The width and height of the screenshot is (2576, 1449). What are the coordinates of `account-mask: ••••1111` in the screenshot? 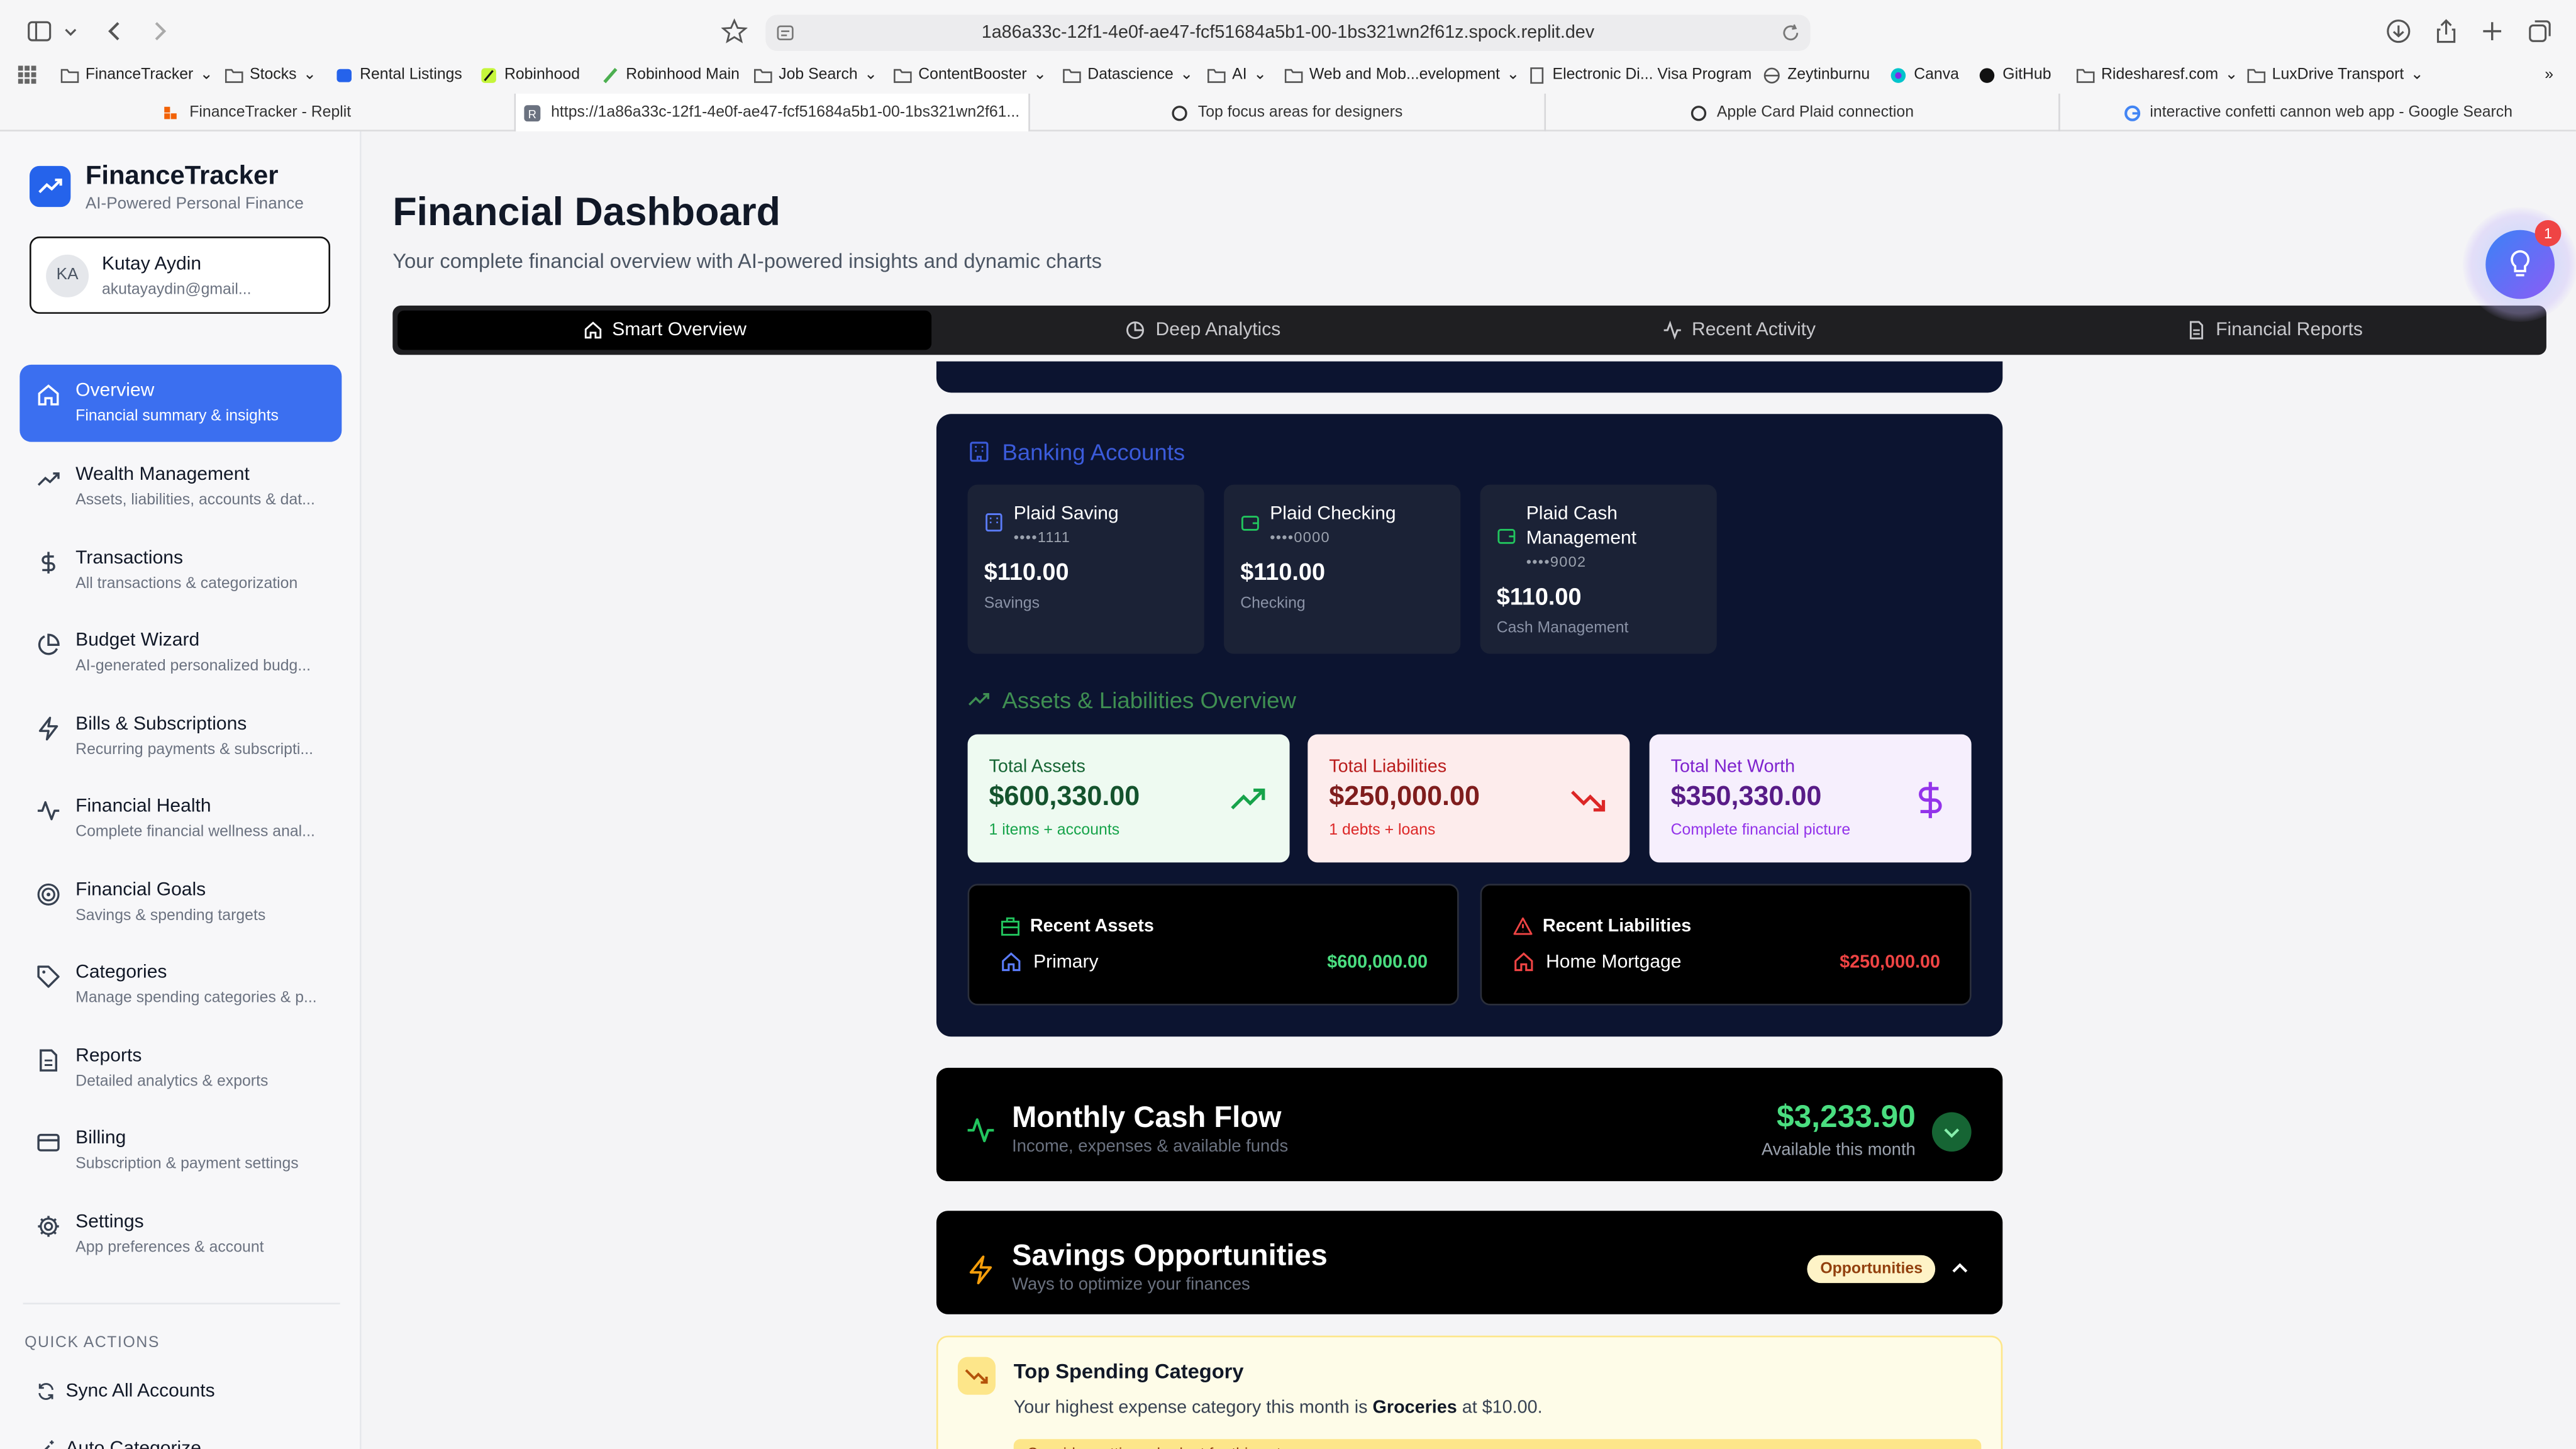 It's located at (1042, 537).